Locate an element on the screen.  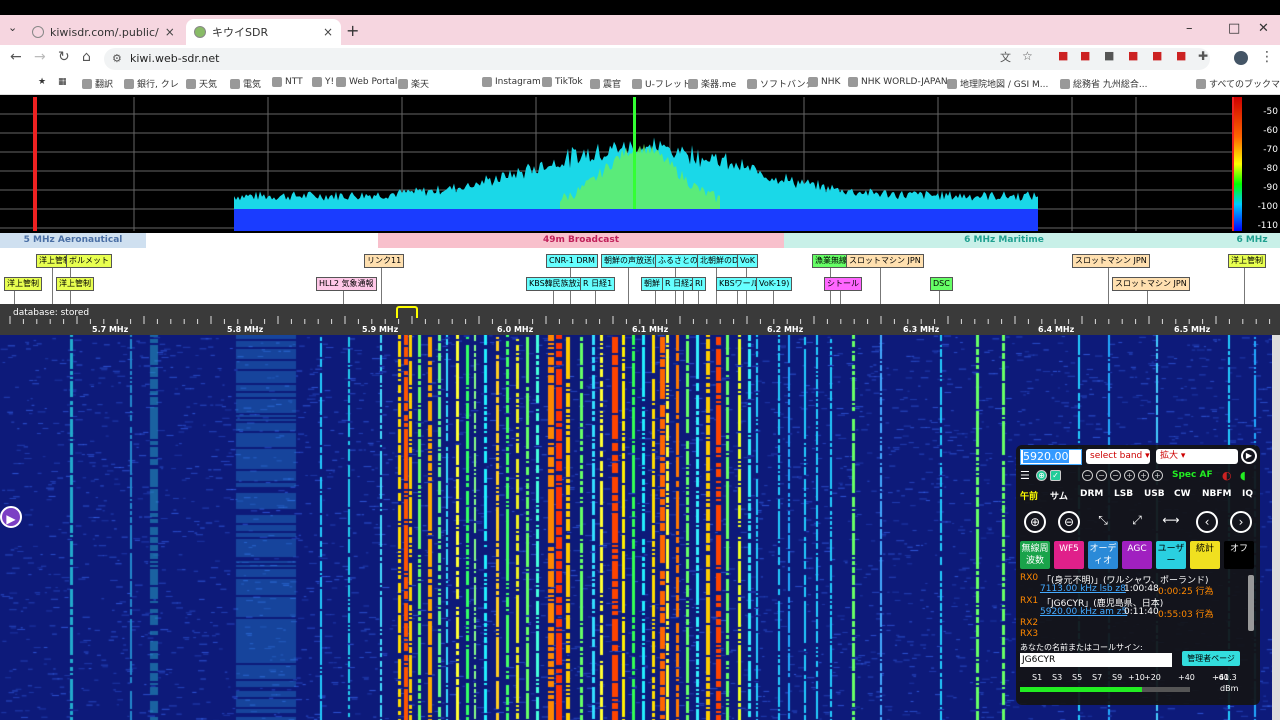
side-panel-toggle-button: ▶ is located at coordinates (11, 517).